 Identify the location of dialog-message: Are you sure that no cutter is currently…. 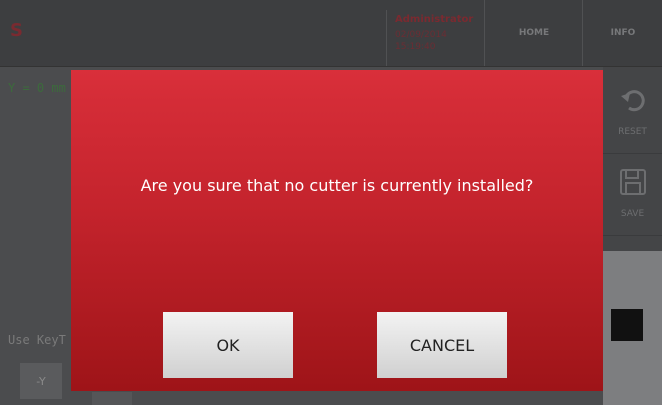
(337, 185).